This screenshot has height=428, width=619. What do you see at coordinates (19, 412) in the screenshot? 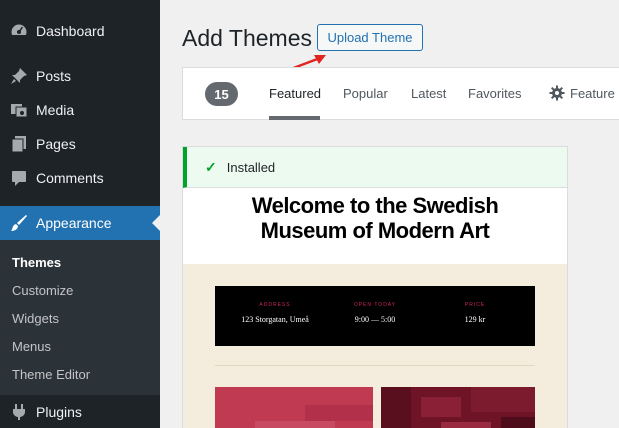
I see `plugin-icon` at bounding box center [19, 412].